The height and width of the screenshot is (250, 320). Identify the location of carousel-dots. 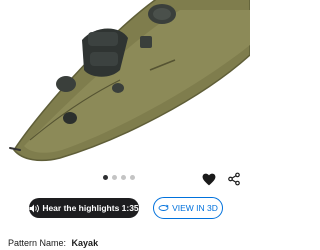
(119, 177).